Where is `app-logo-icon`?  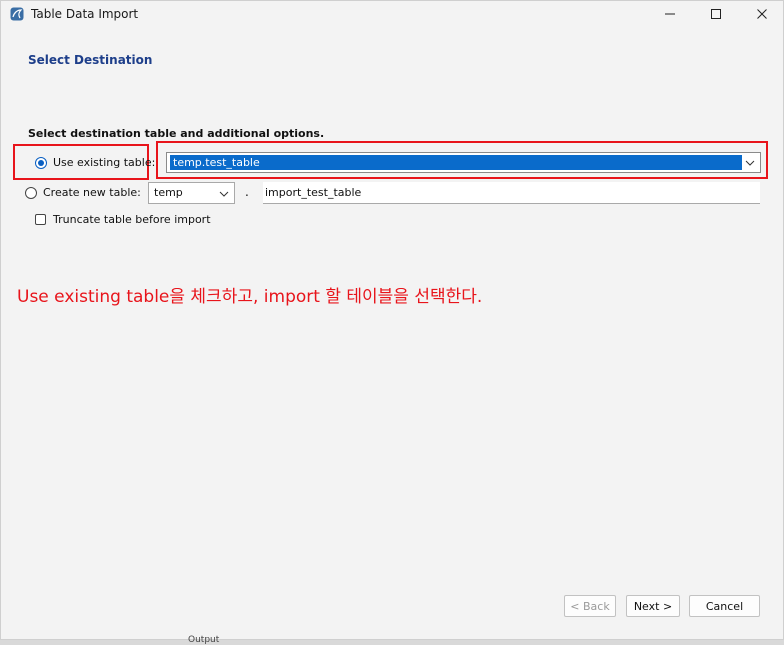
app-logo-icon is located at coordinates (17, 14).